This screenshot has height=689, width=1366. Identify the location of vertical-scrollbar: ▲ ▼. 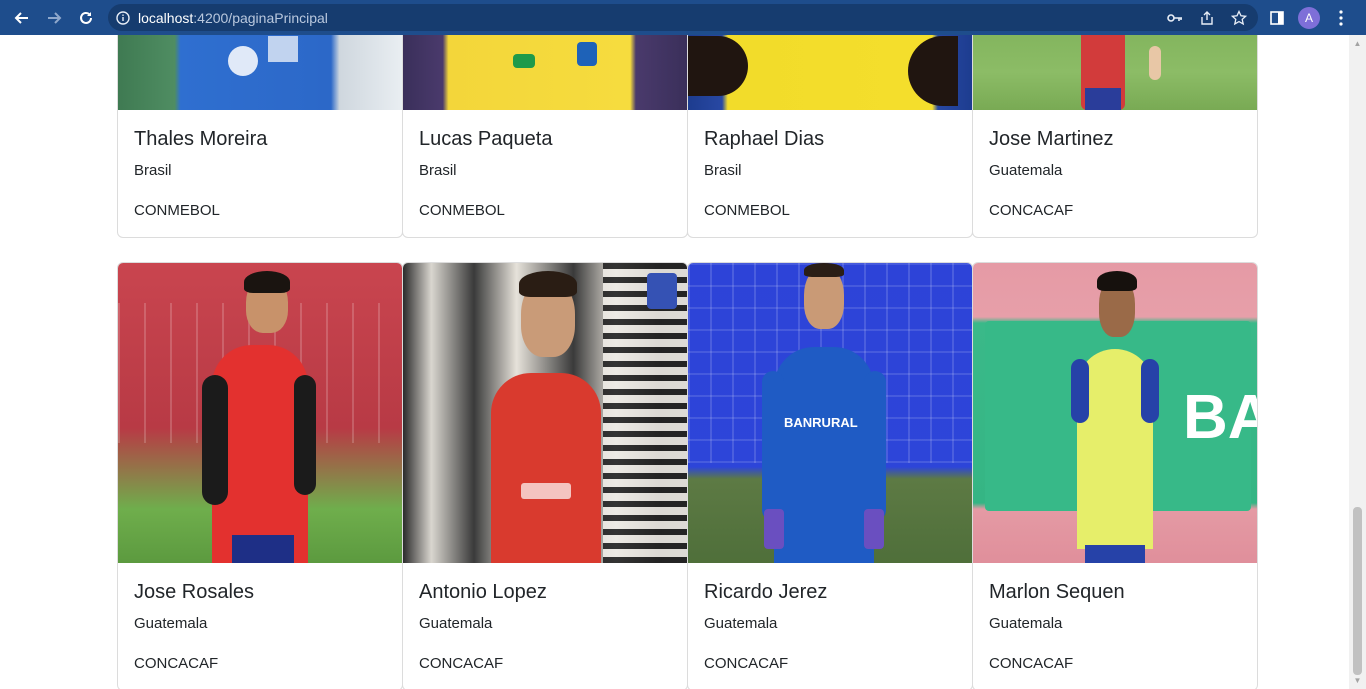
(1357, 362).